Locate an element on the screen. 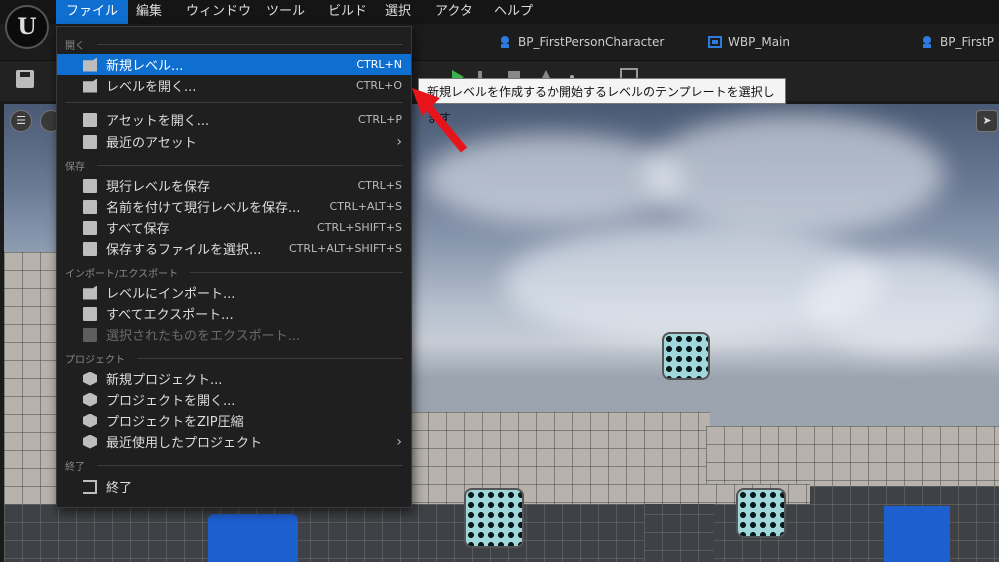 The height and width of the screenshot is (562, 999). exit-icon is located at coordinates (90, 486).